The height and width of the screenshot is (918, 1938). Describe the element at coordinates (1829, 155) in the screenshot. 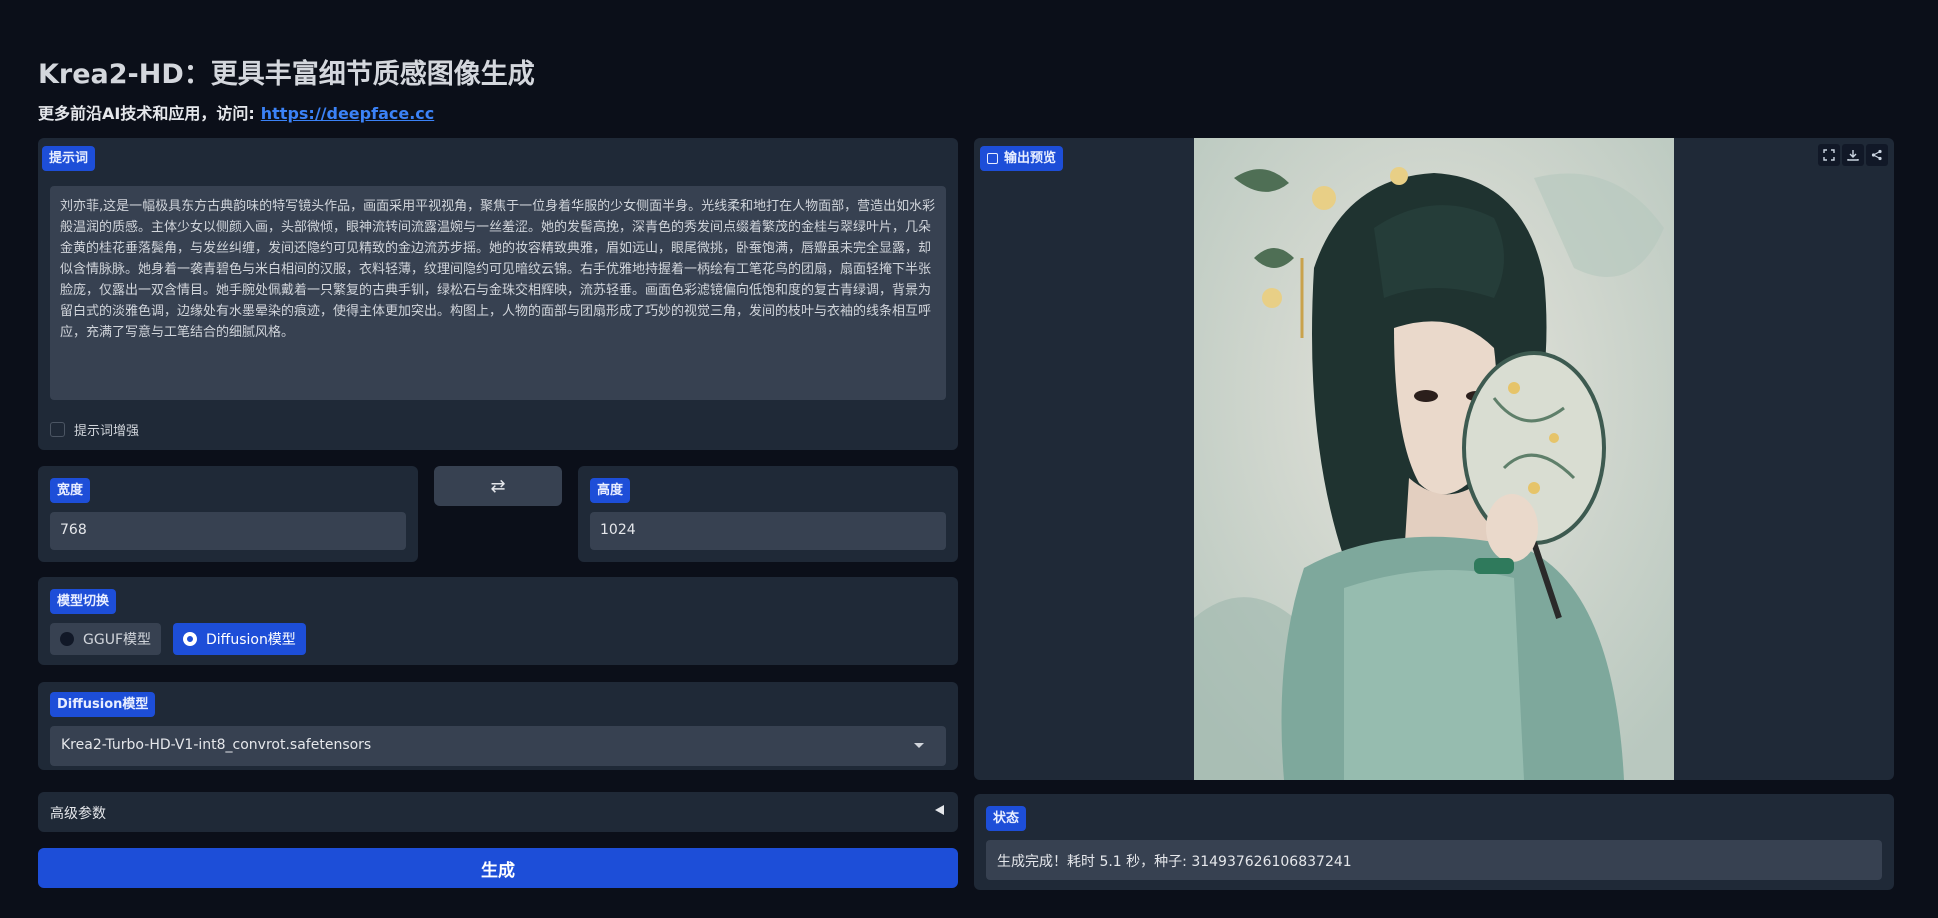

I see `fullscreen-icon` at that location.